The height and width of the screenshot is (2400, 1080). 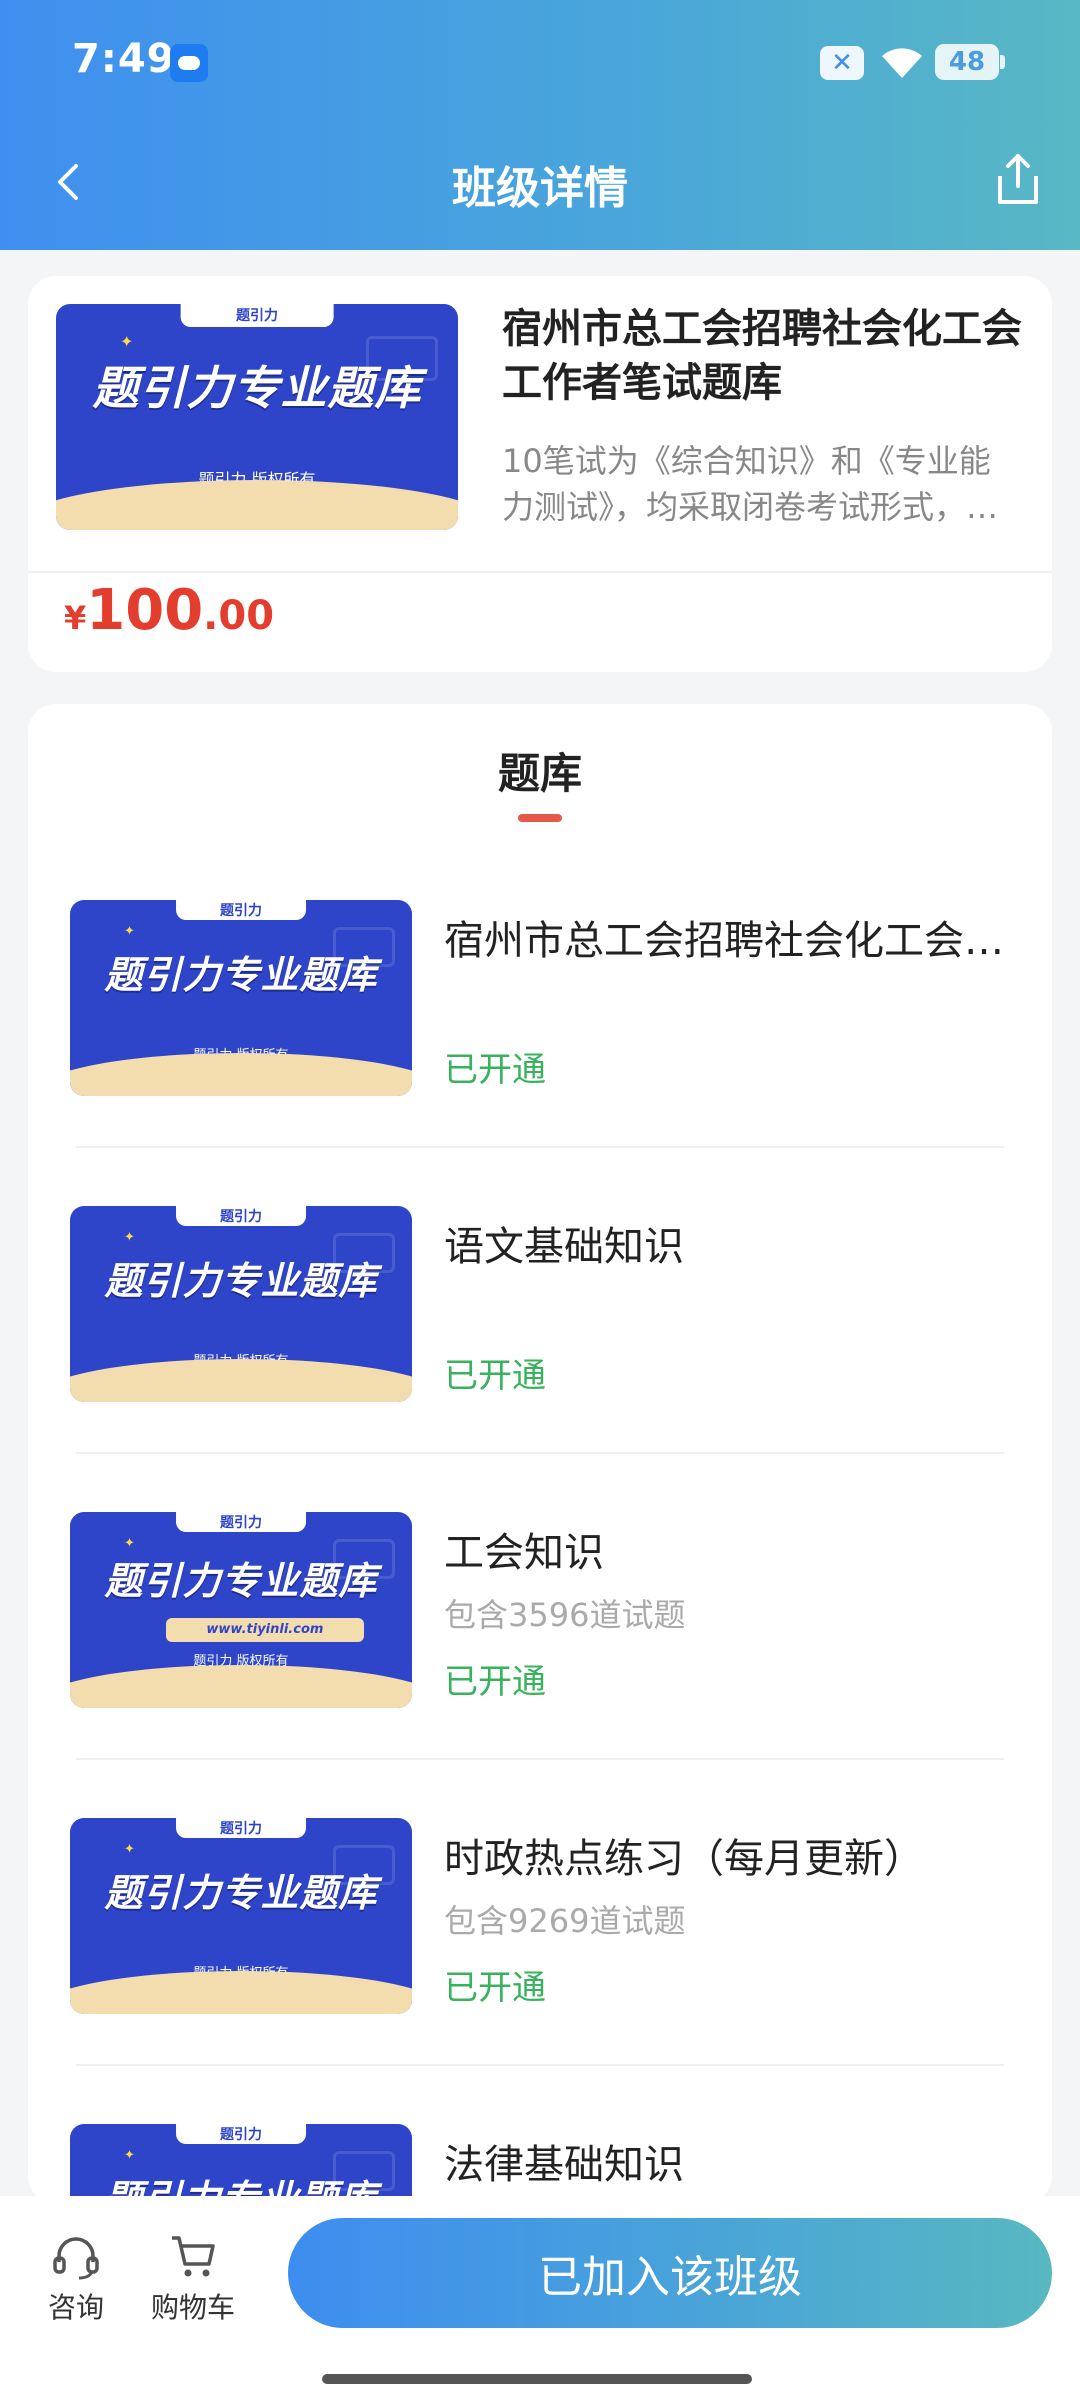 I want to click on shopping-cart-icon, so click(x=193, y=2256).